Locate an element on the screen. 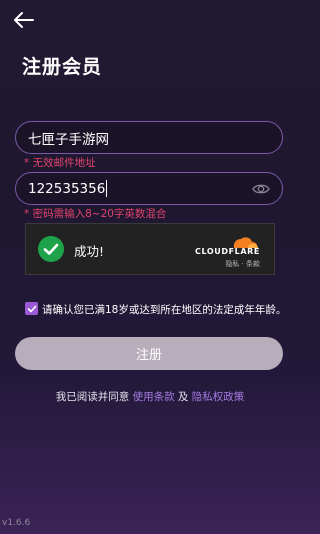  password-value: 122535356 is located at coordinates (67, 188).